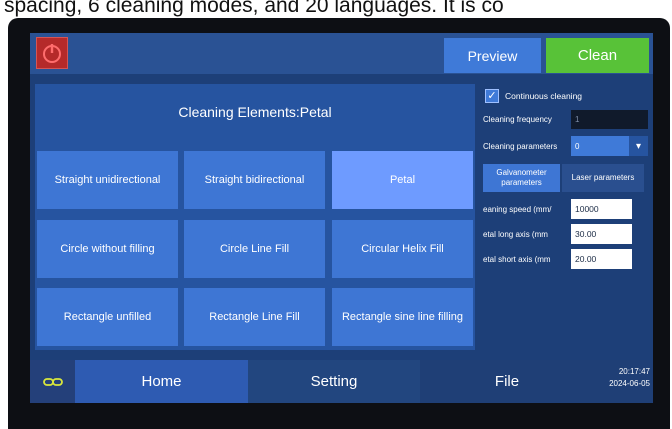 This screenshot has width=672, height=429. I want to click on petal-short-axis-input: 20.00, so click(601, 259).